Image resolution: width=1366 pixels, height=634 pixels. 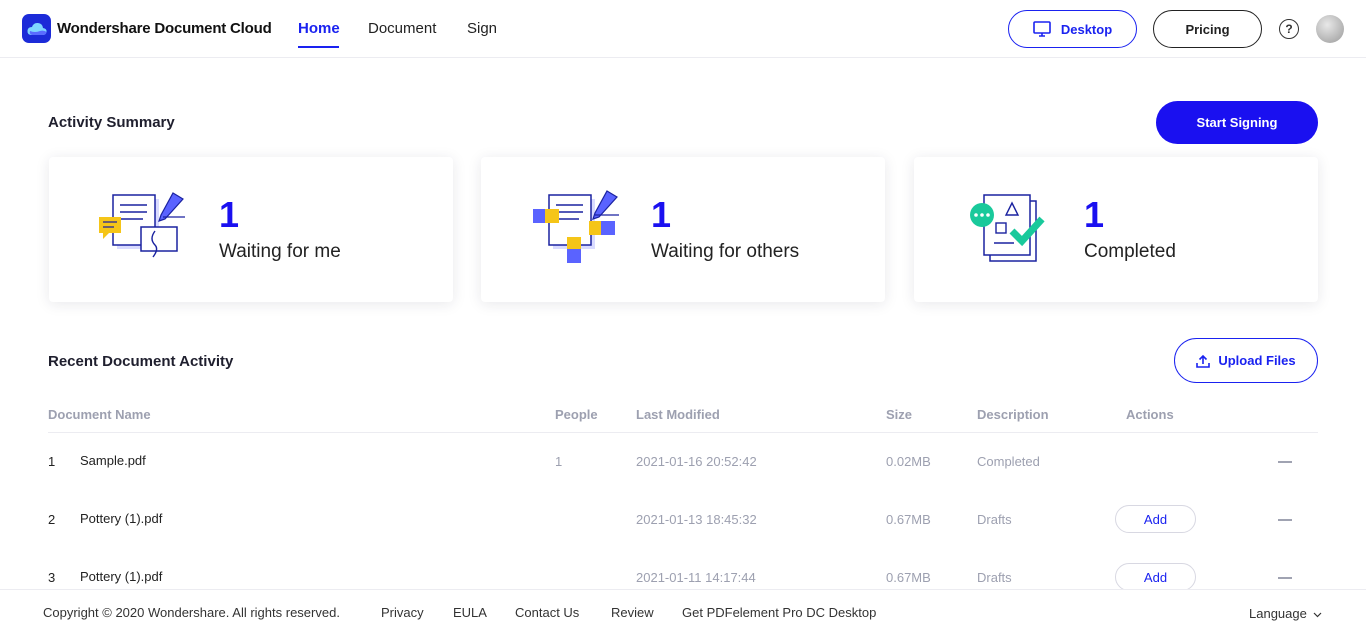 I want to click on nav-home: Home, so click(x=319, y=28).